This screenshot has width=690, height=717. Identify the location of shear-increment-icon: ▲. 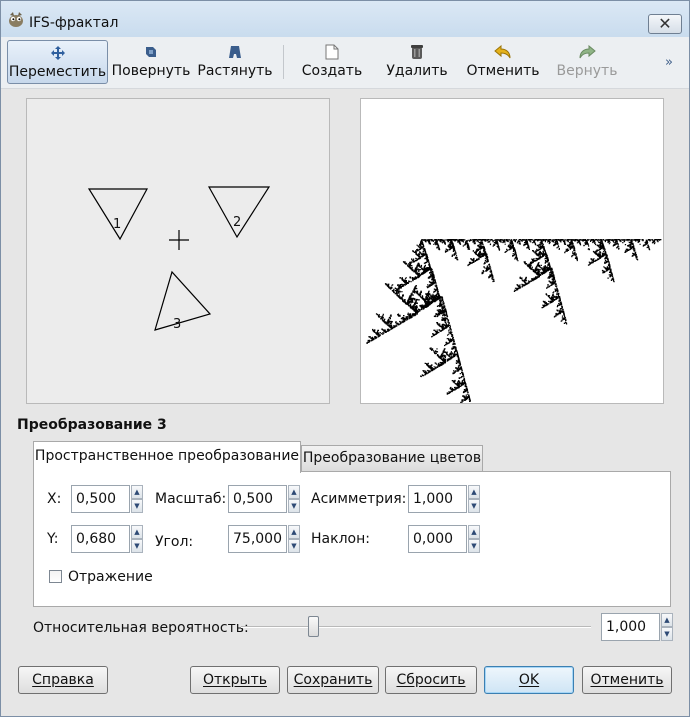
(474, 532).